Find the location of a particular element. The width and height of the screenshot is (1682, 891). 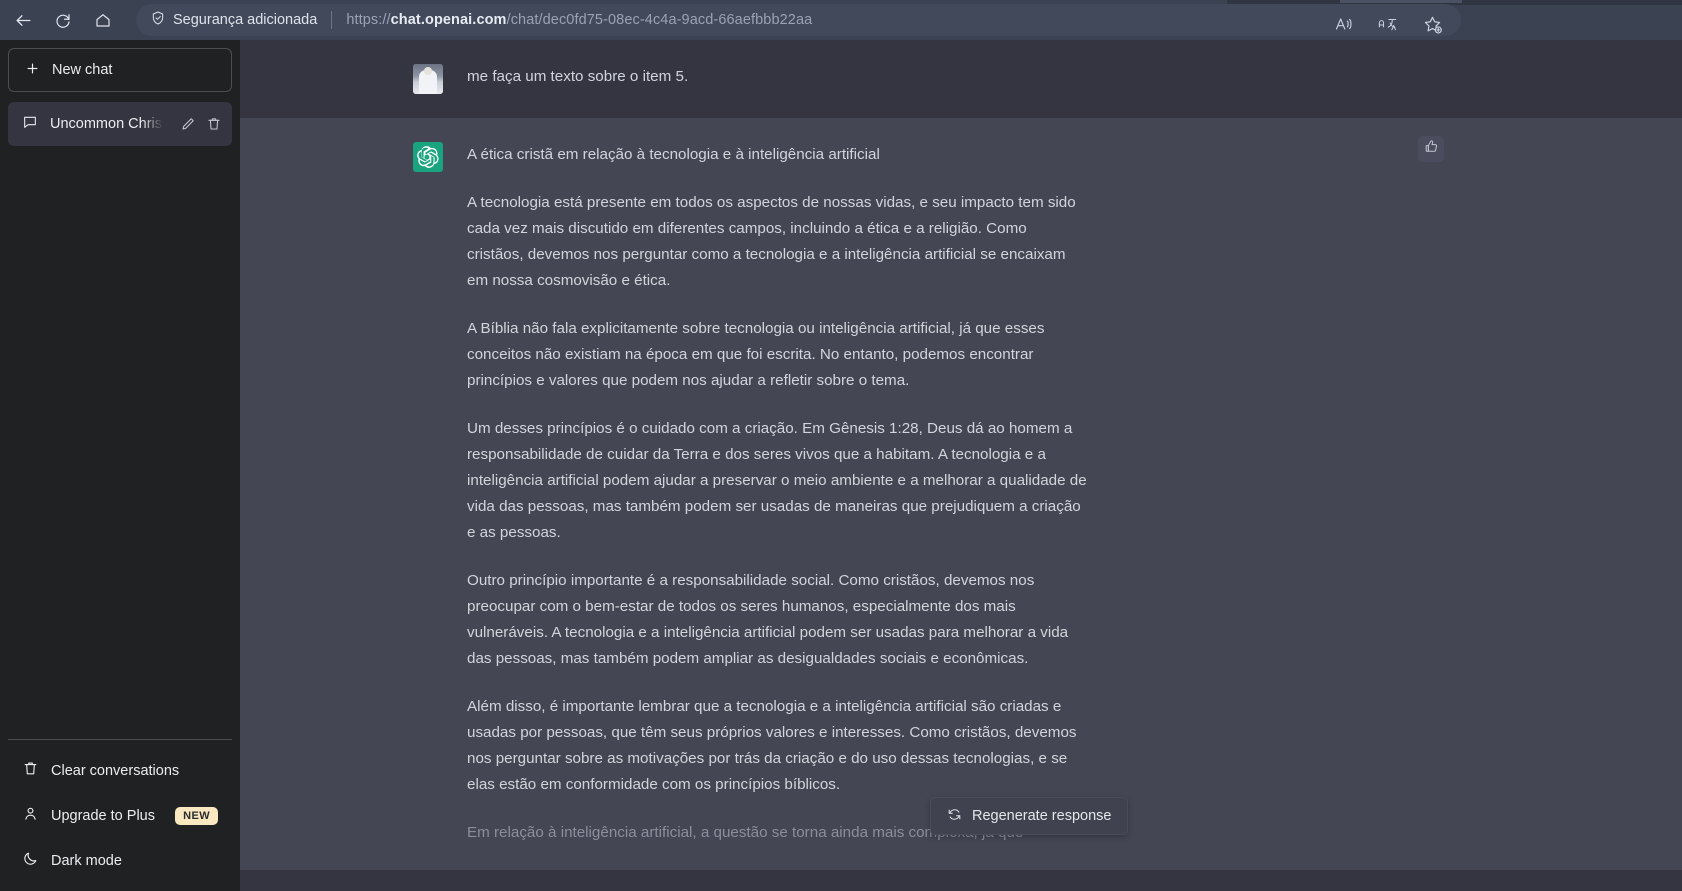

home-icon is located at coordinates (103, 20).